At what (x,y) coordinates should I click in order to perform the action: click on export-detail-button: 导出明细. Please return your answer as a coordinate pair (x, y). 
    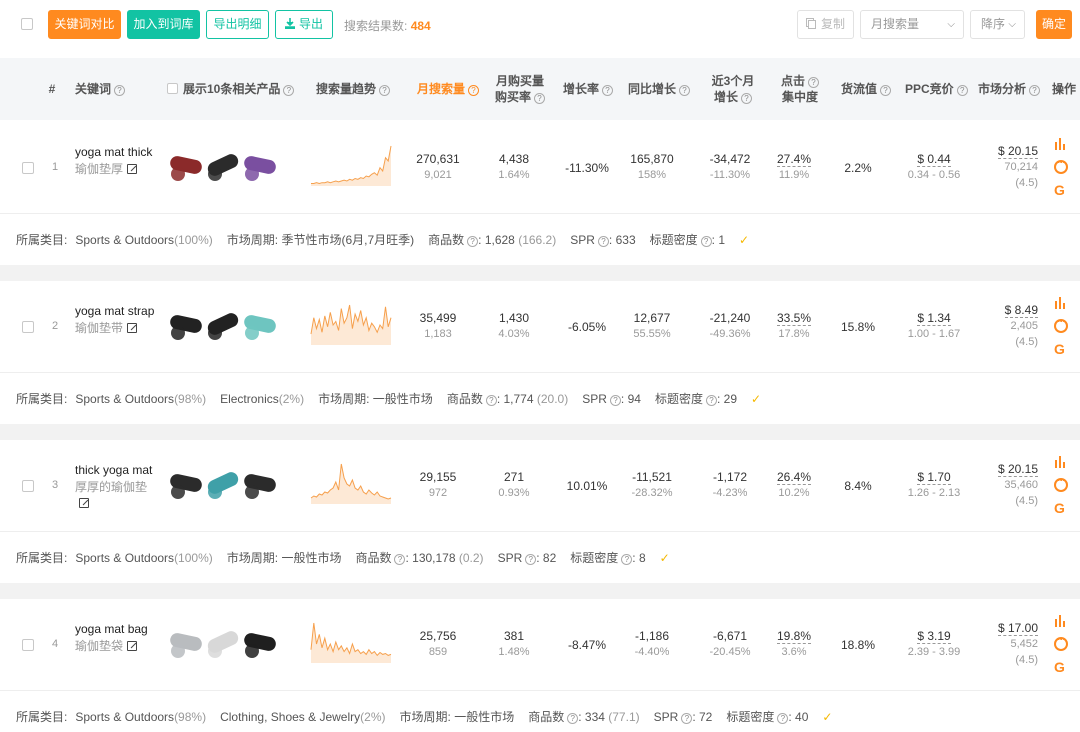
    Looking at the image, I should click on (237, 24).